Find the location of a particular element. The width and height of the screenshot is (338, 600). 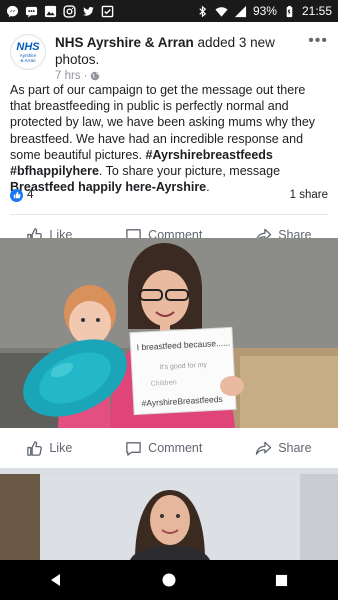

home-button is located at coordinates (169, 580).